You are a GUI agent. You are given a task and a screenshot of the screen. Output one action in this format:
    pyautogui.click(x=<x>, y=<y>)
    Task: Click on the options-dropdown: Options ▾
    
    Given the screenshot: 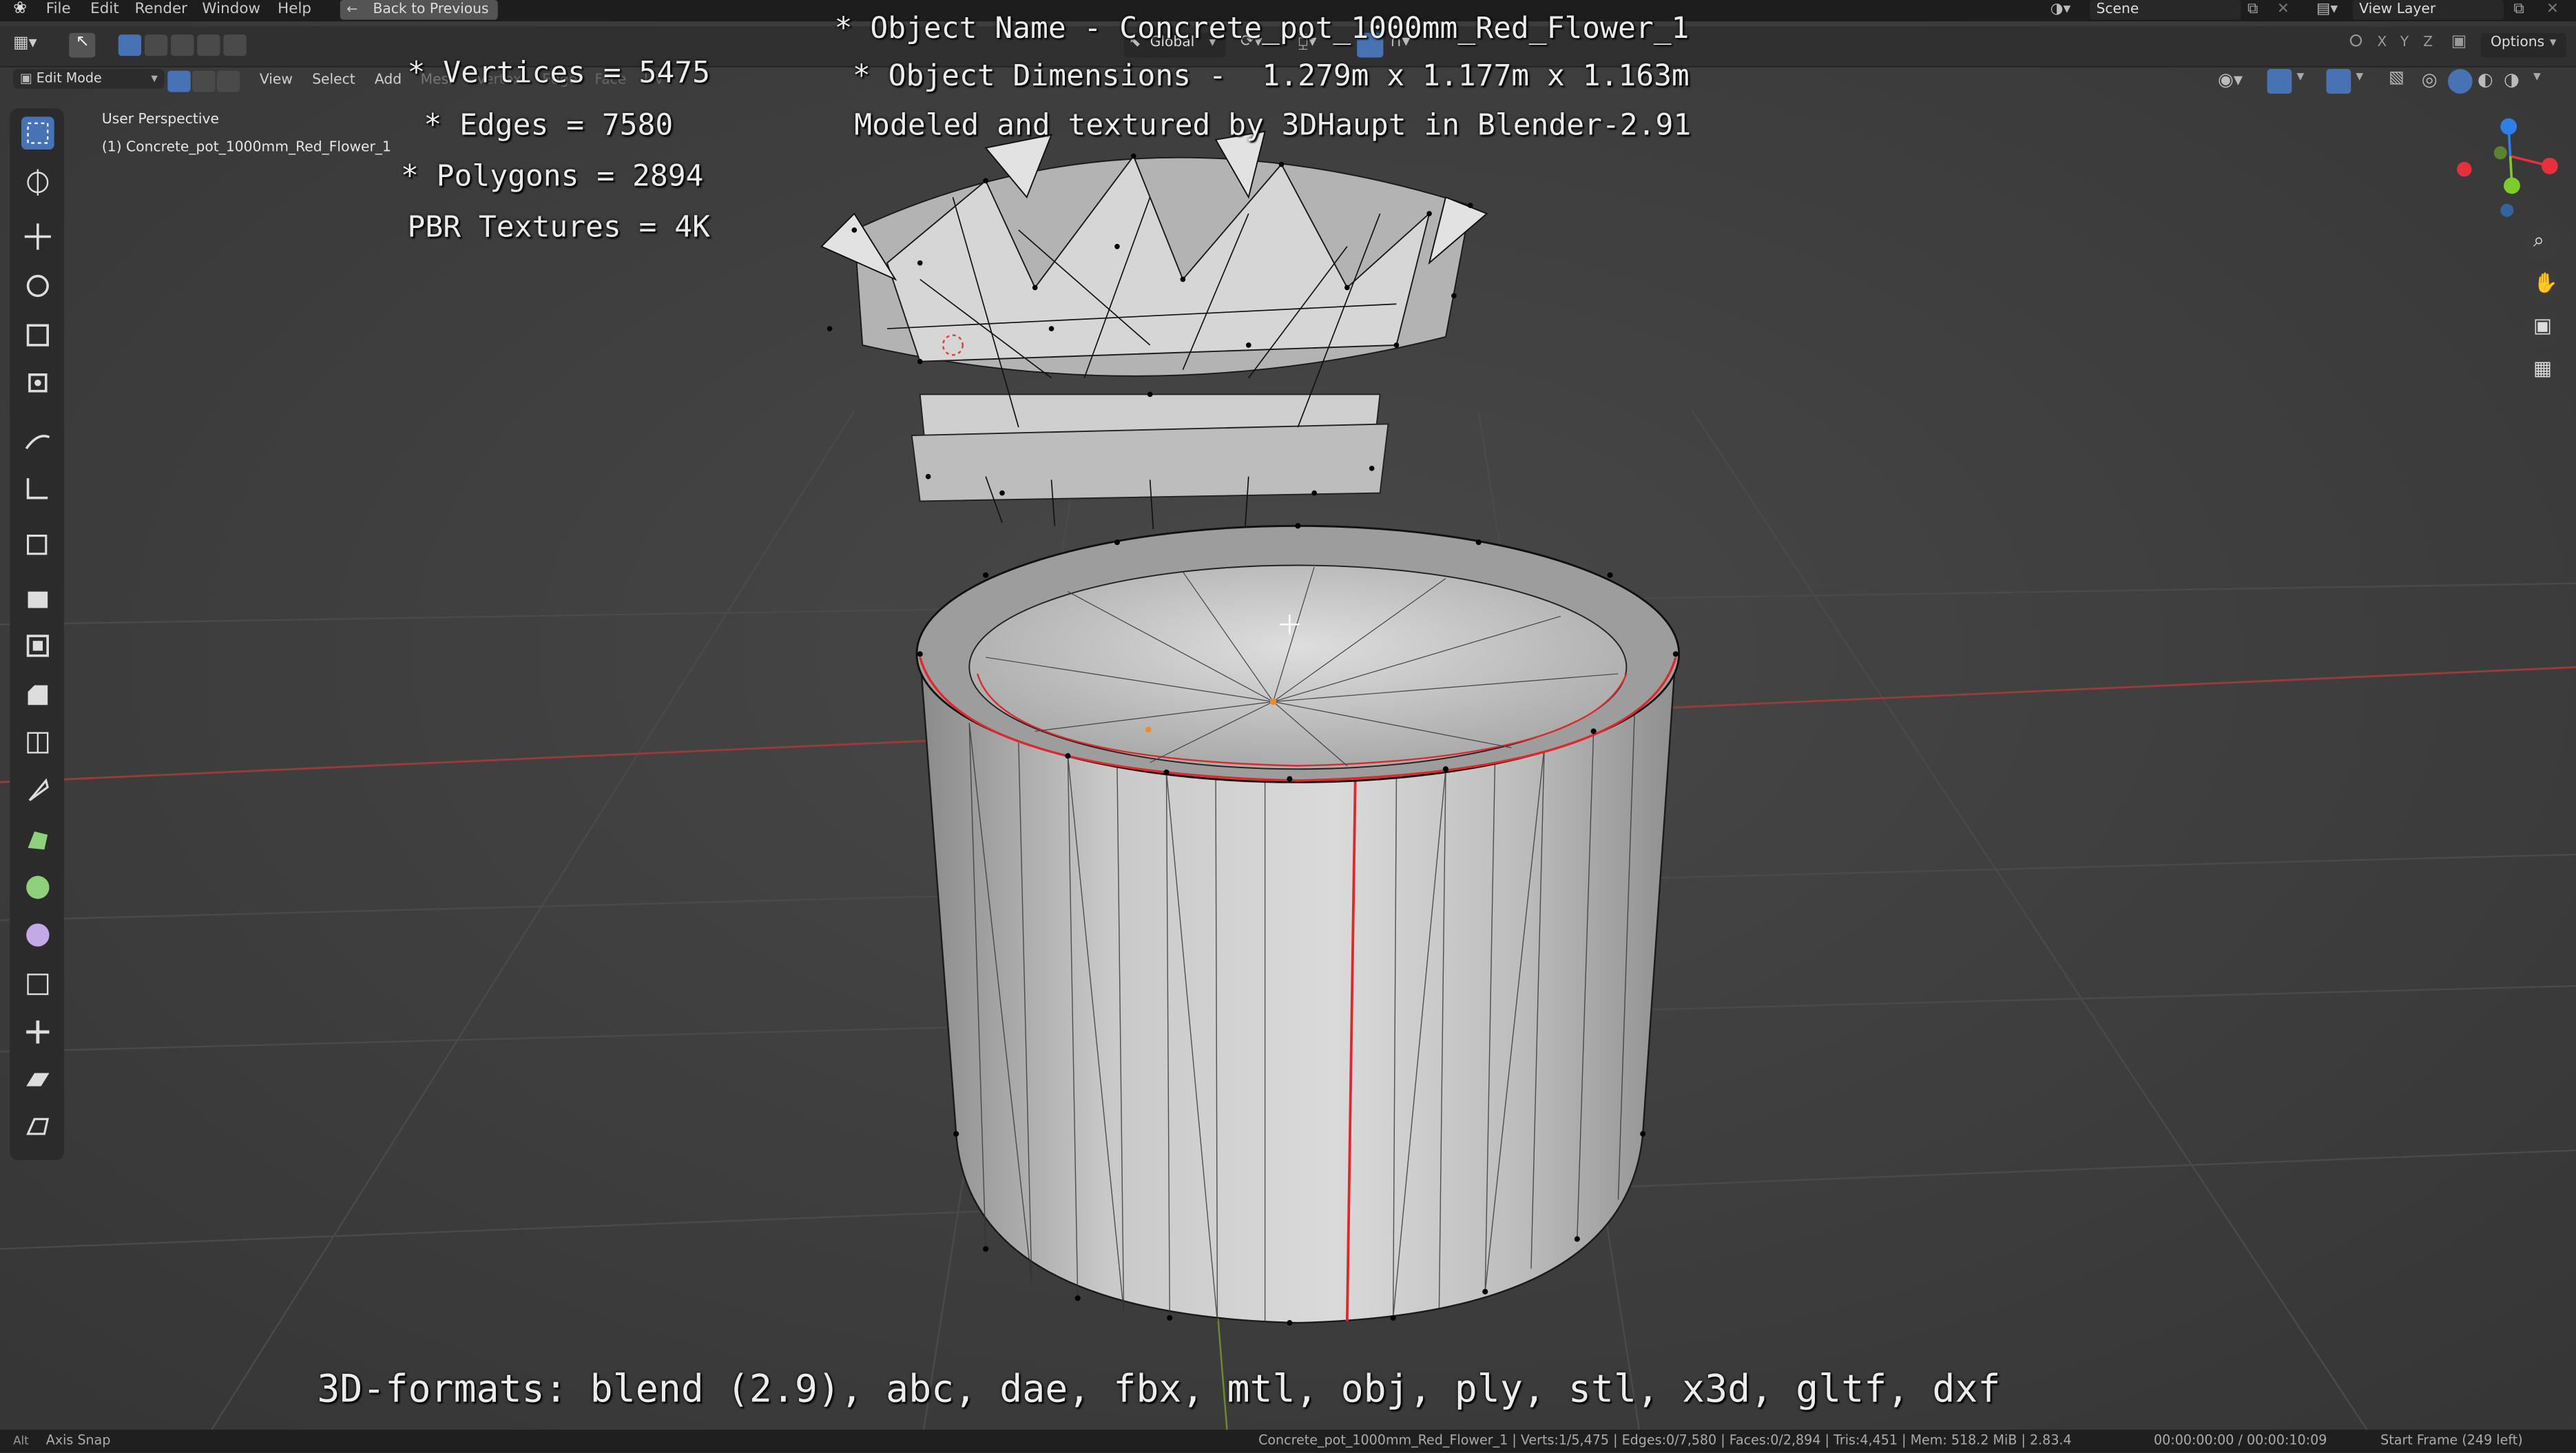 What is the action you would take?
    pyautogui.click(x=2523, y=45)
    